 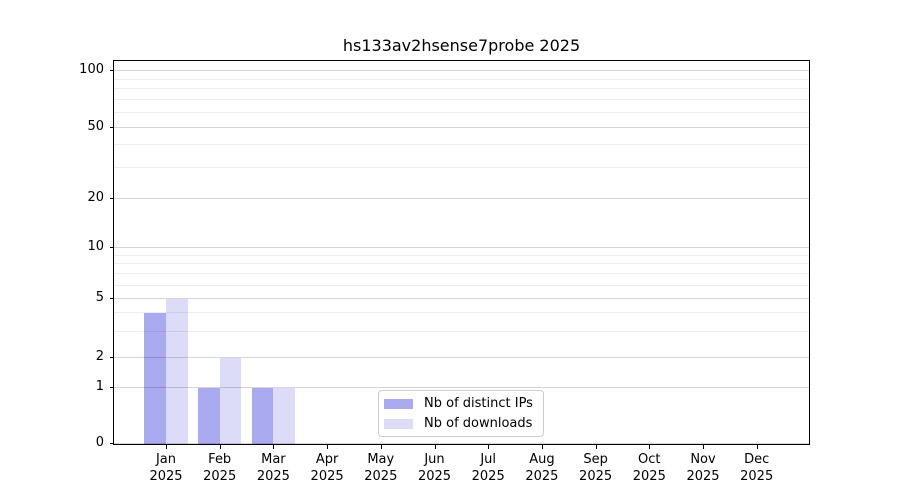 What do you see at coordinates (91, 69) in the screenshot?
I see `y-tick-label-100: 100` at bounding box center [91, 69].